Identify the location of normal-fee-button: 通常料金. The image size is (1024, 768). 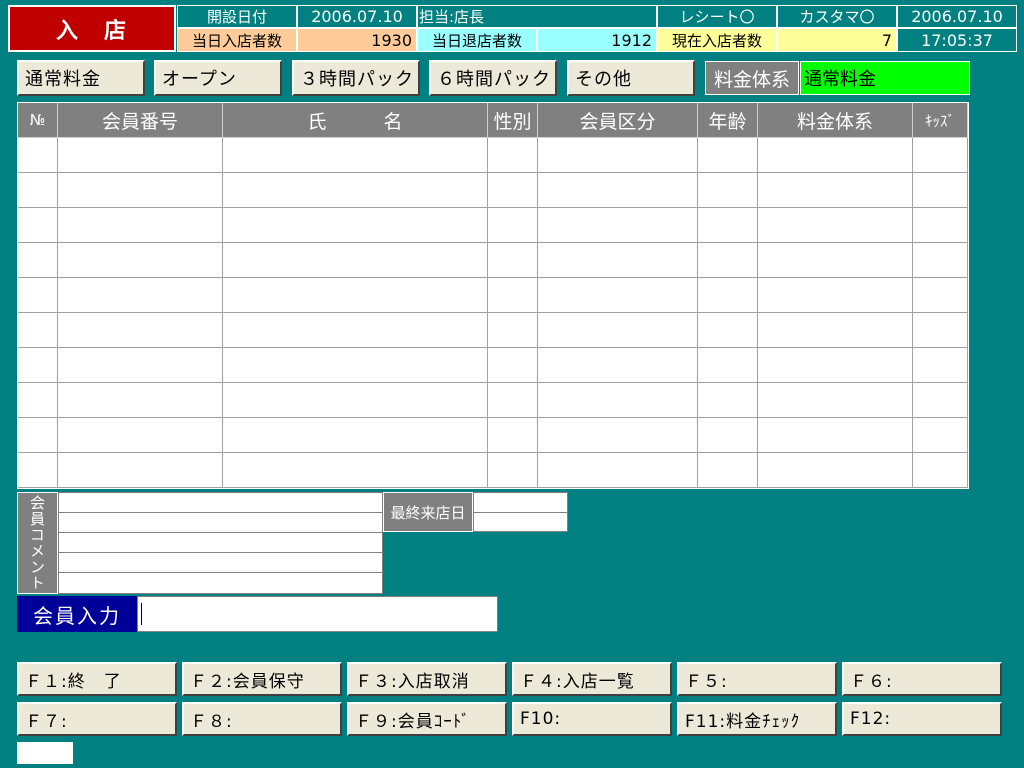
(81, 78).